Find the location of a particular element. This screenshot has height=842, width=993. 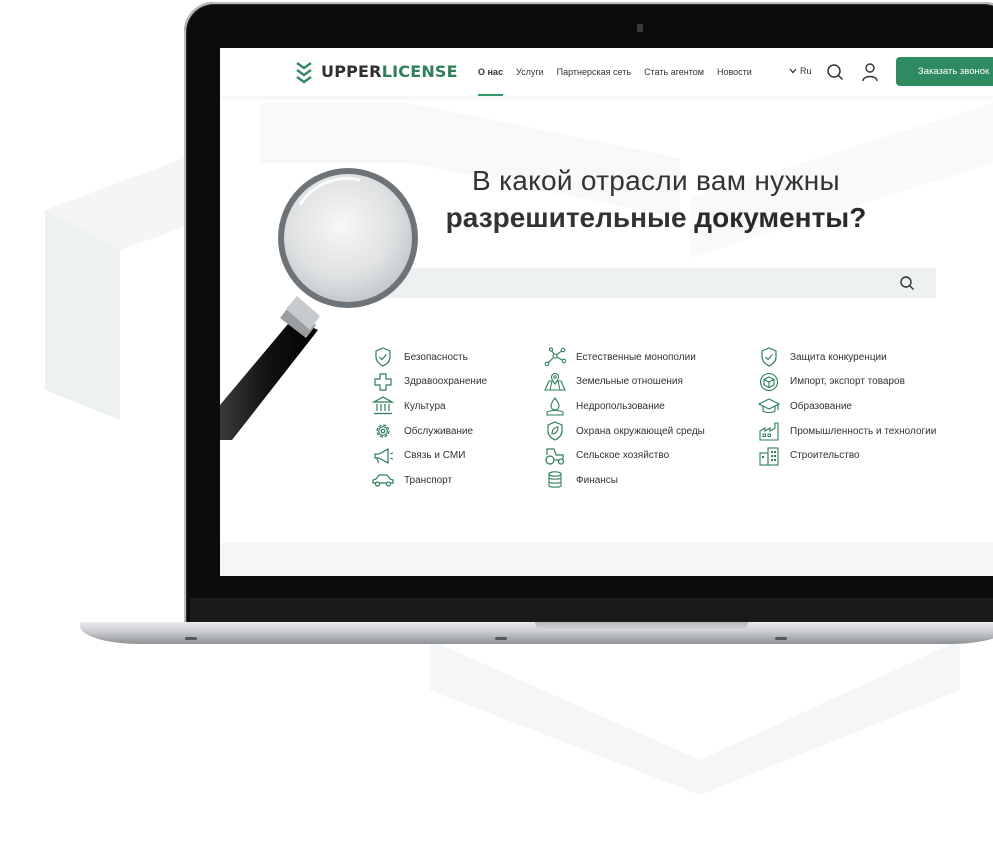

category-label: Связь и СМИ is located at coordinates (435, 456).